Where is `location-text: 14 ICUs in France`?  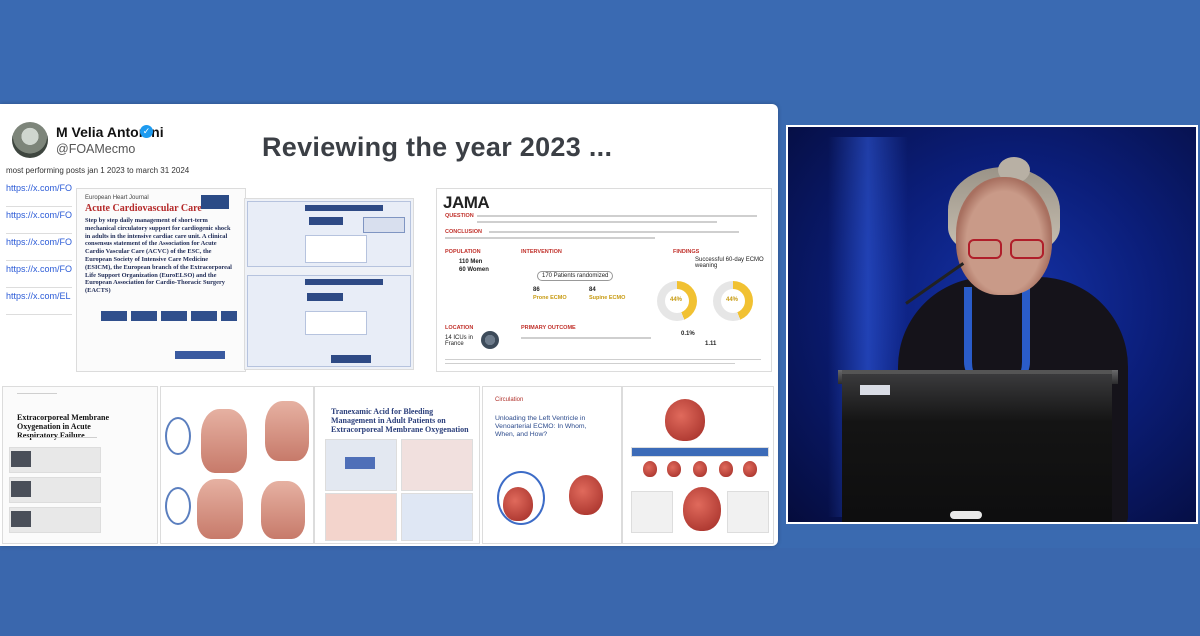 location-text: 14 ICUs in France is located at coordinates (459, 341).